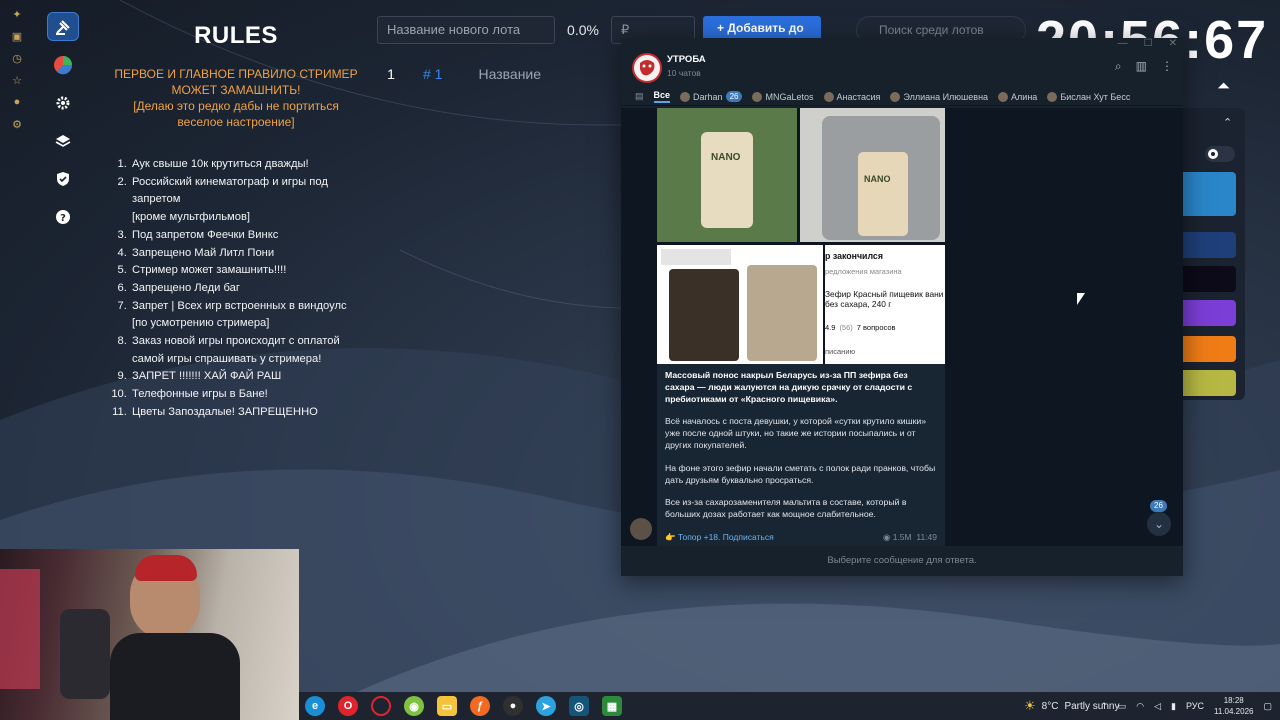 The image size is (1280, 720). What do you see at coordinates (63, 27) in the screenshot?
I see `auction-hammer-icon` at bounding box center [63, 27].